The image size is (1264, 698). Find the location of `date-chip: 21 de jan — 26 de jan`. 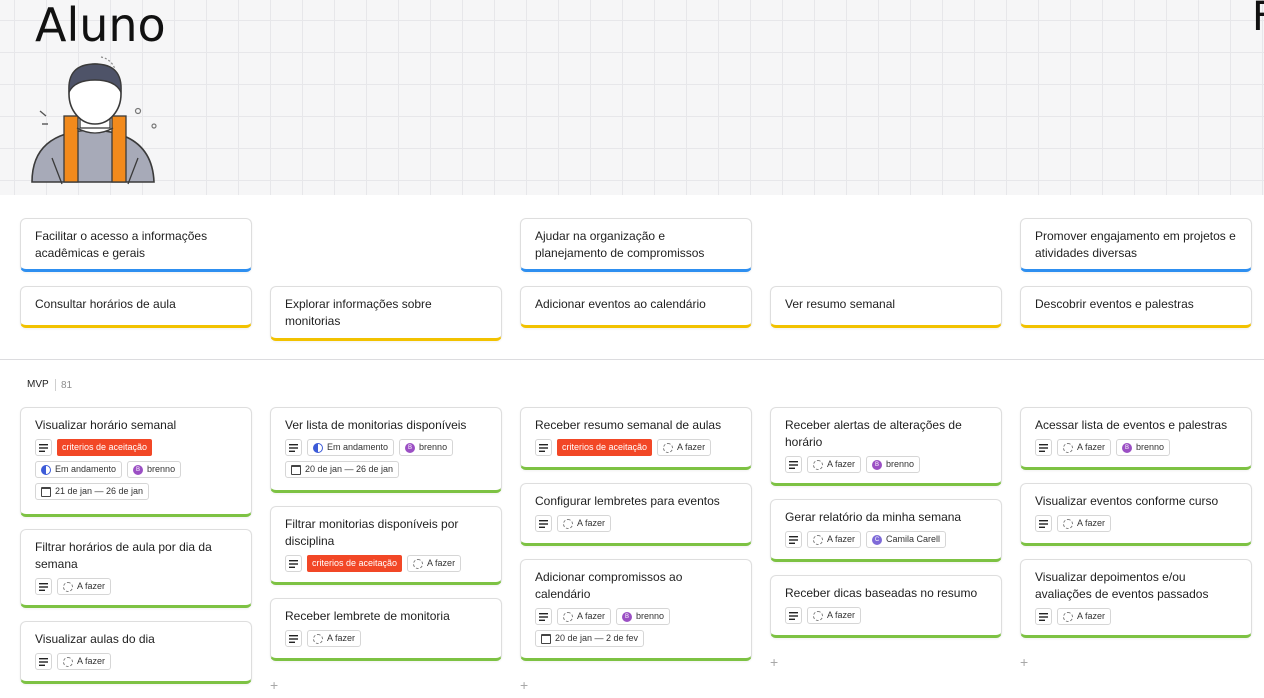

date-chip: 21 de jan — 26 de jan is located at coordinates (92, 491).